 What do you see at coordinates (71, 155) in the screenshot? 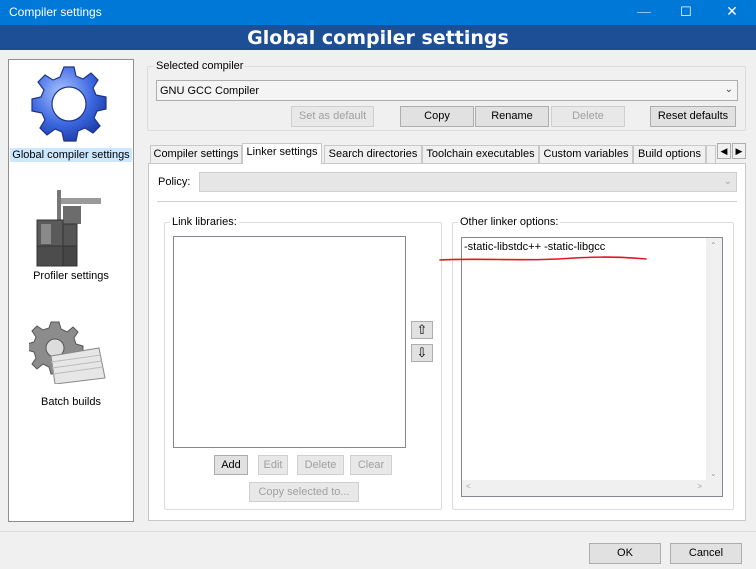
I see `sidebar-item-label: Global compiler settings` at bounding box center [71, 155].